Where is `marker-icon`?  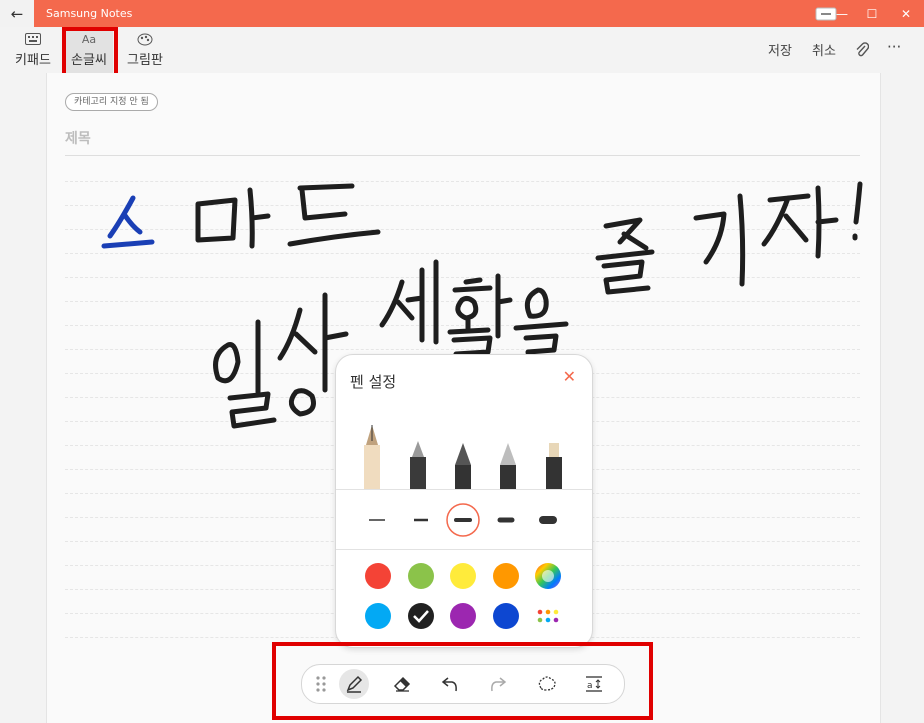 marker-icon is located at coordinates (508, 466).